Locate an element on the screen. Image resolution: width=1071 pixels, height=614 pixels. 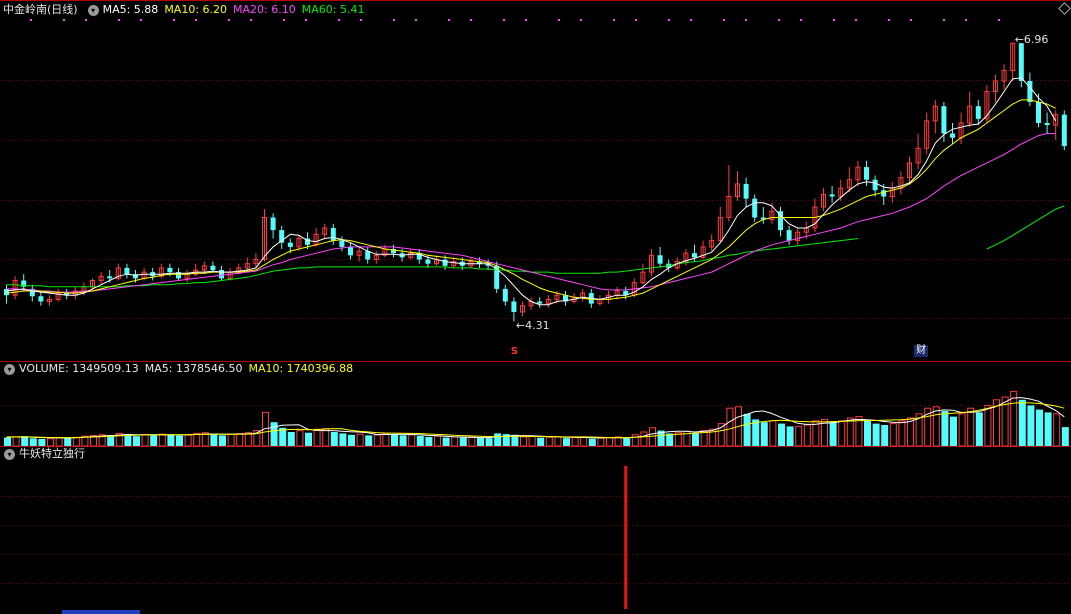
financial-report-badge: 财 is located at coordinates (921, 351).